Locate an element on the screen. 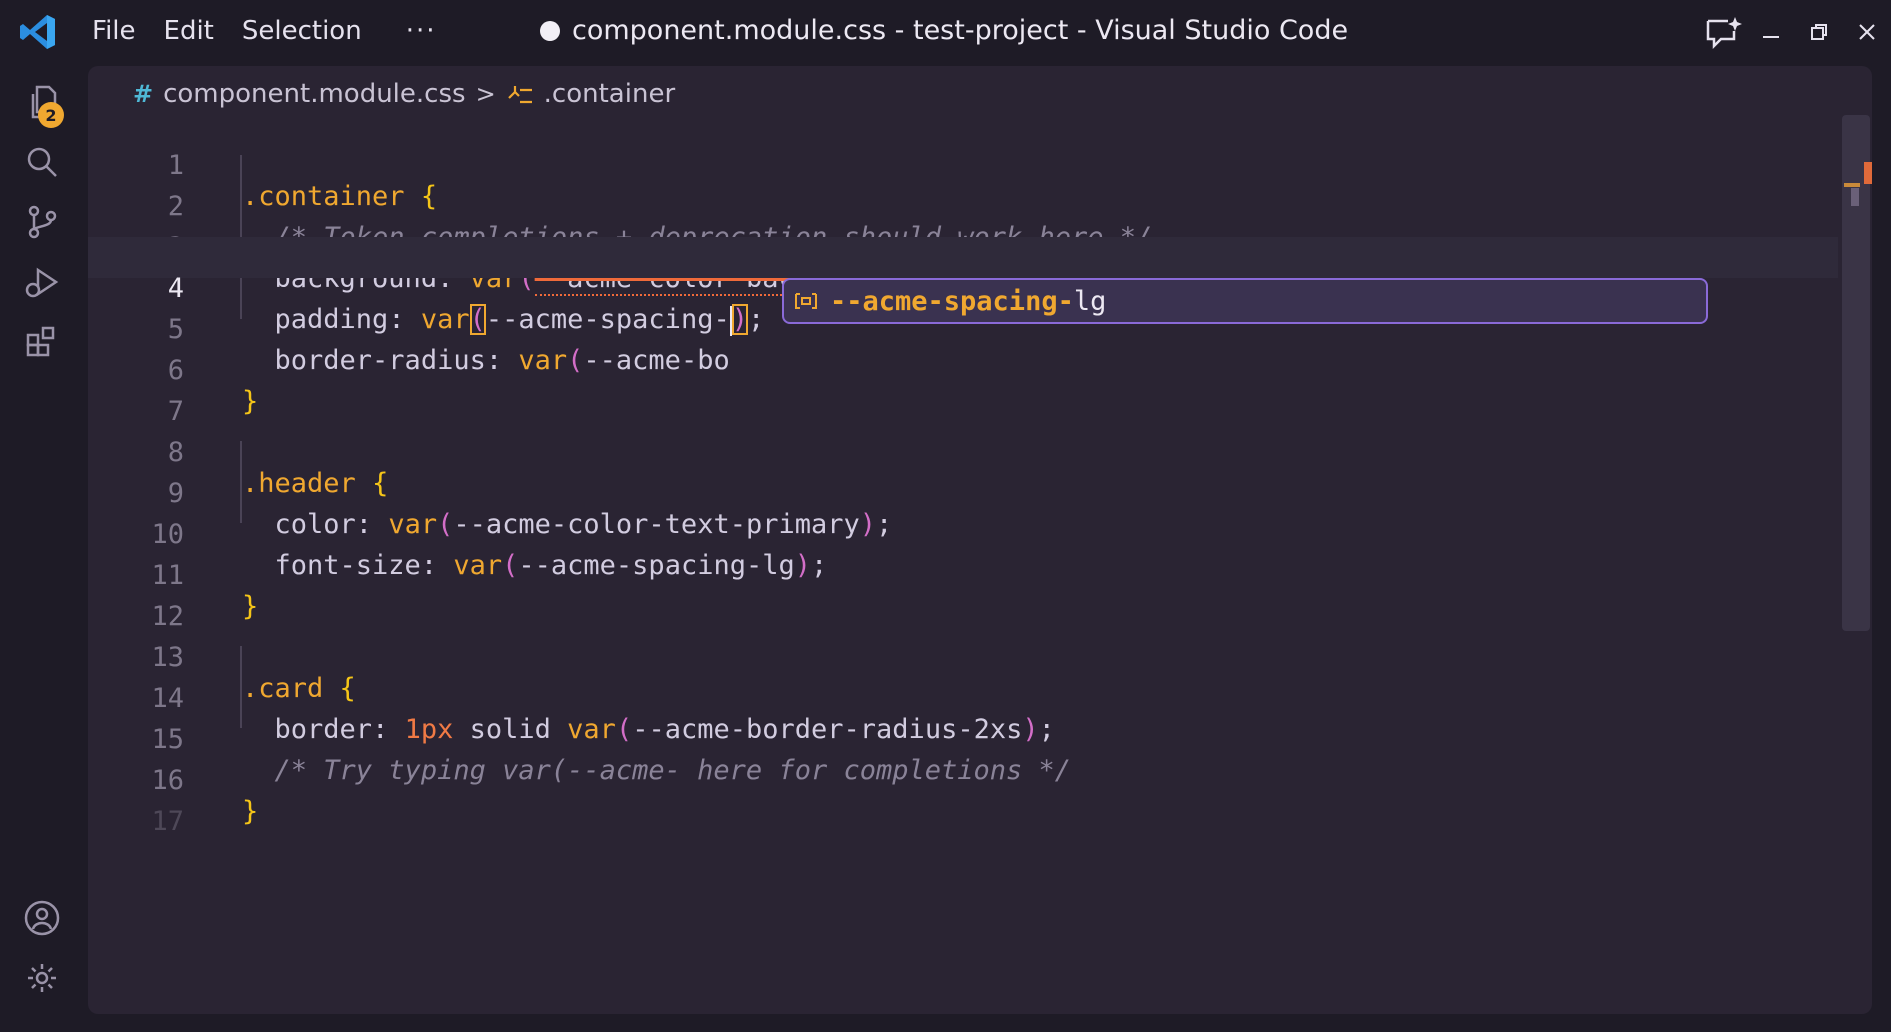 This screenshot has width=1891, height=1032. code-line: 16 } is located at coordinates (963, 778).